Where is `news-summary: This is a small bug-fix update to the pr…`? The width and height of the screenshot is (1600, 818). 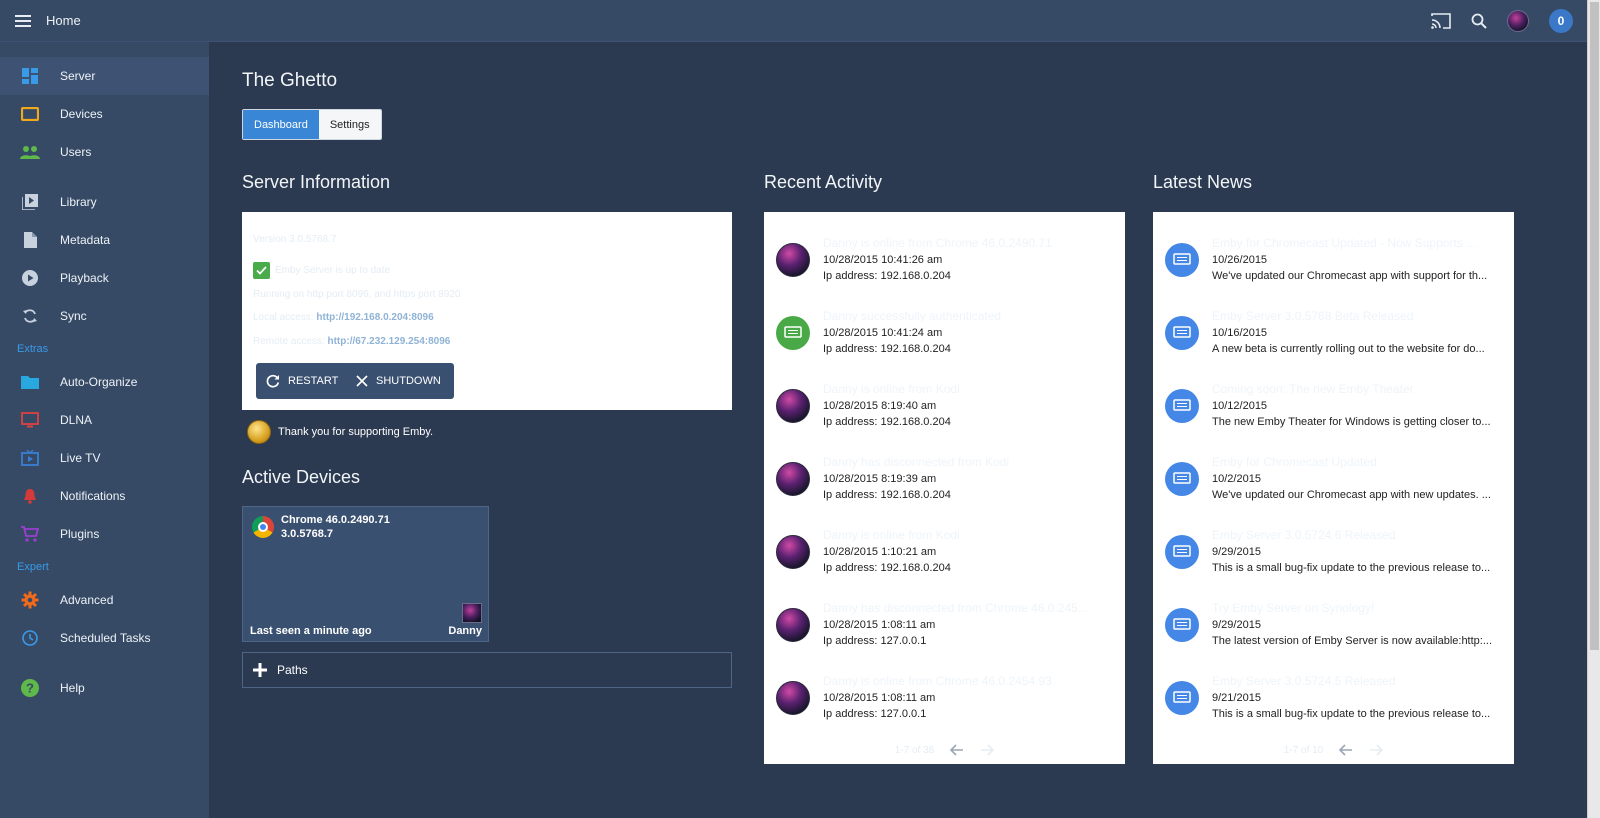
news-summary: This is a small bug-fix update to the pr… is located at coordinates (1351, 568).